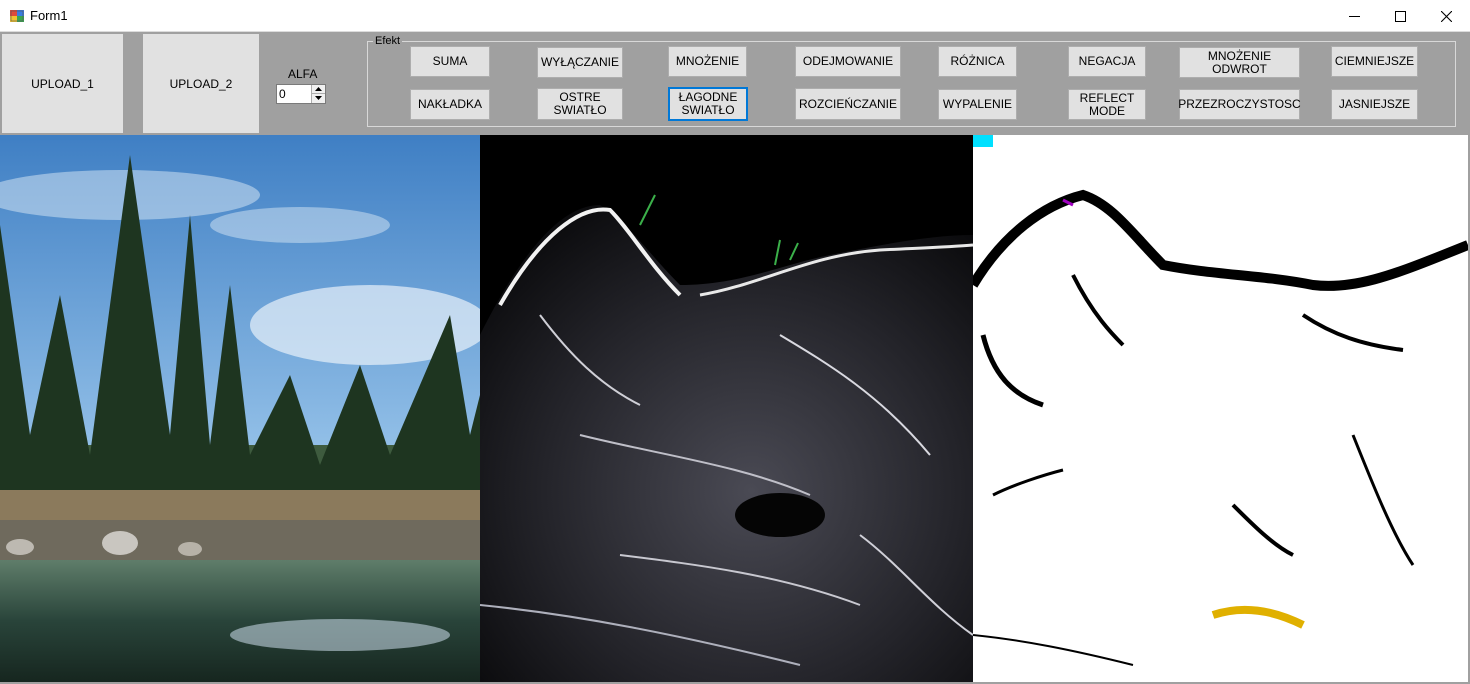 This screenshot has height=684, width=1470. What do you see at coordinates (580, 62) in the screenshot?
I see `wylaczanie-button: WYŁĄCZANIE` at bounding box center [580, 62].